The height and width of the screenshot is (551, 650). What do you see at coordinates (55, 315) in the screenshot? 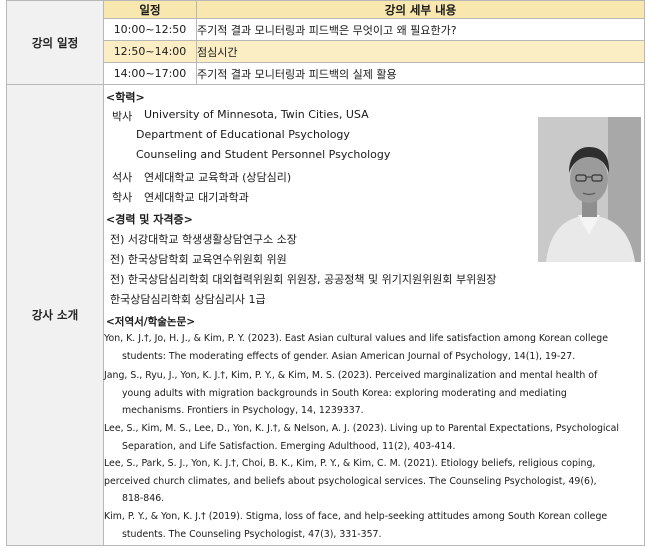
I see `instructor-label: 강사 소개` at bounding box center [55, 315].